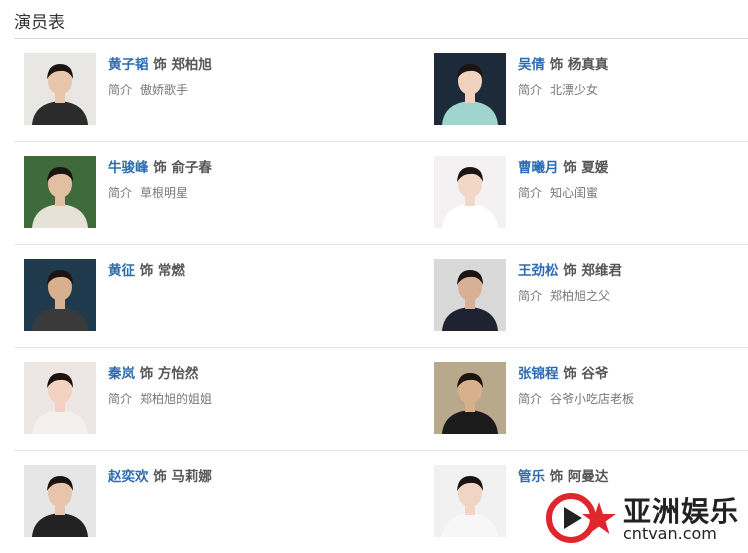  What do you see at coordinates (233, 193) in the screenshot?
I see `cast-intro: 简介 草根明星` at bounding box center [233, 193].